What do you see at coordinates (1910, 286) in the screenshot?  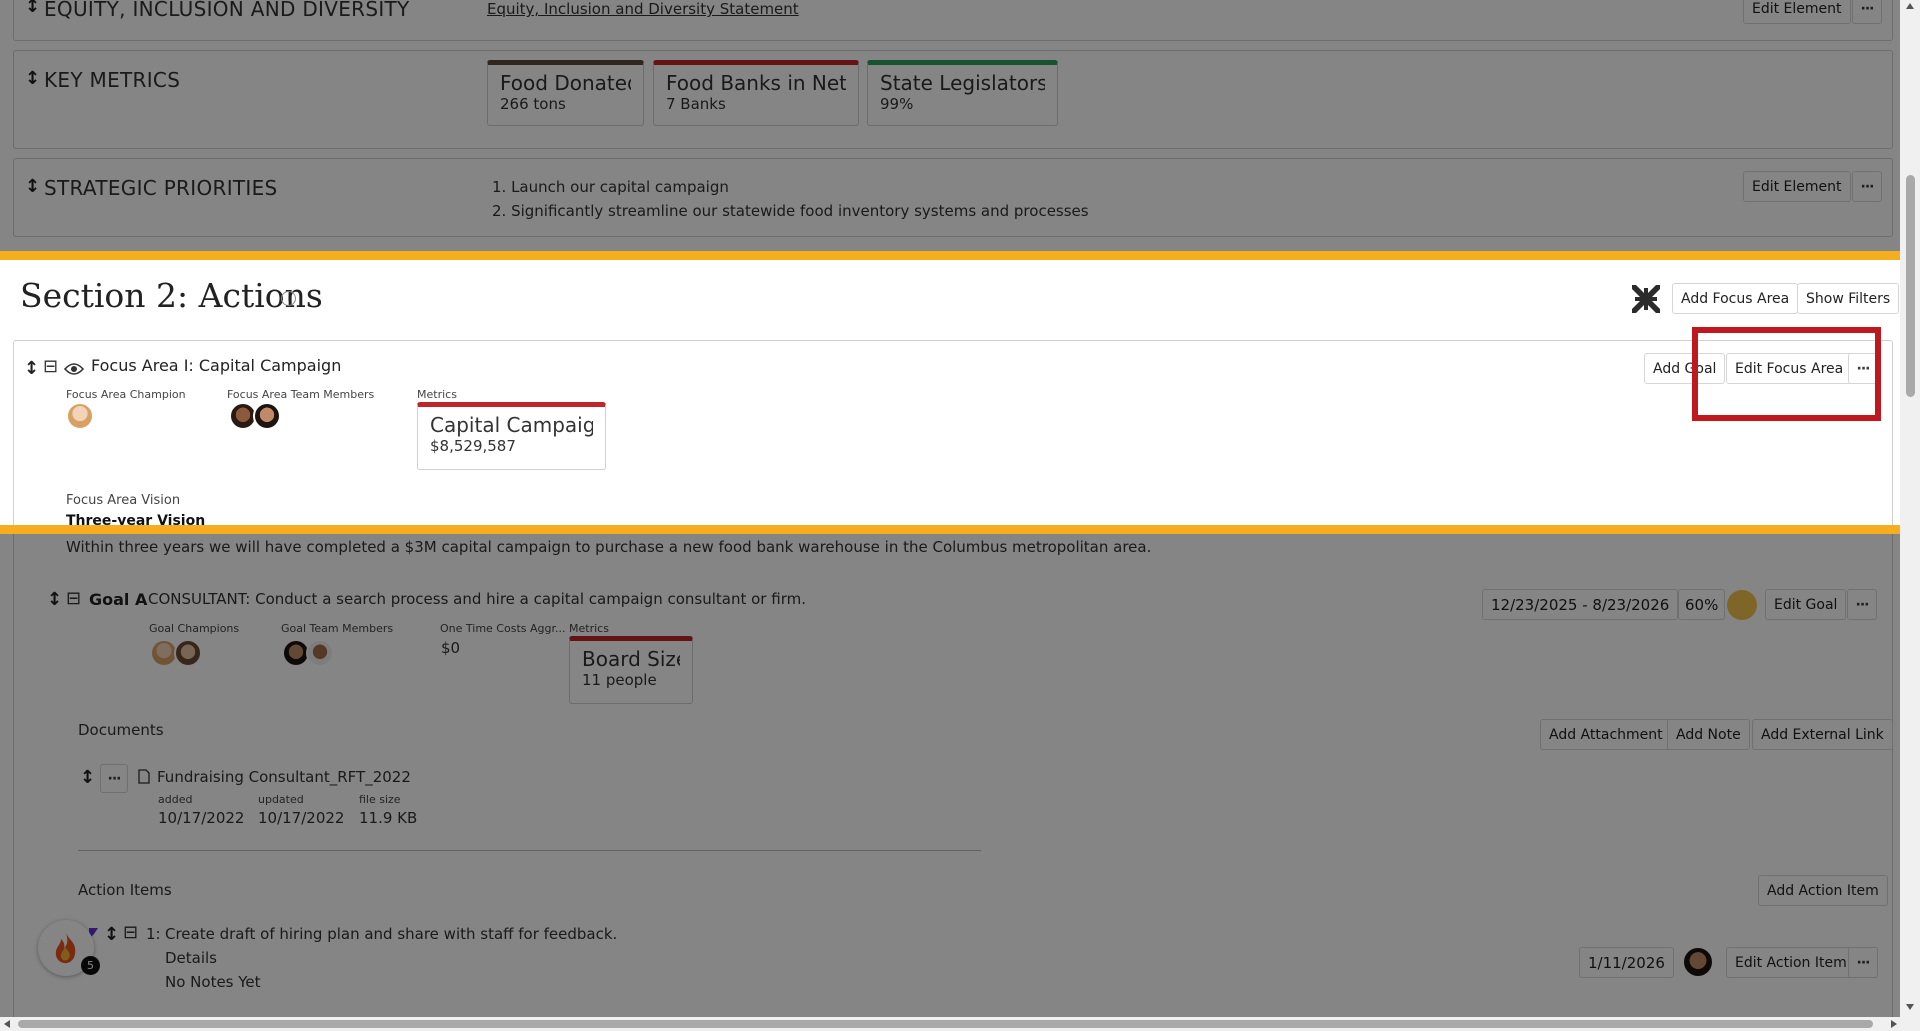 I see `vertical-scrollbar-thumb` at bounding box center [1910, 286].